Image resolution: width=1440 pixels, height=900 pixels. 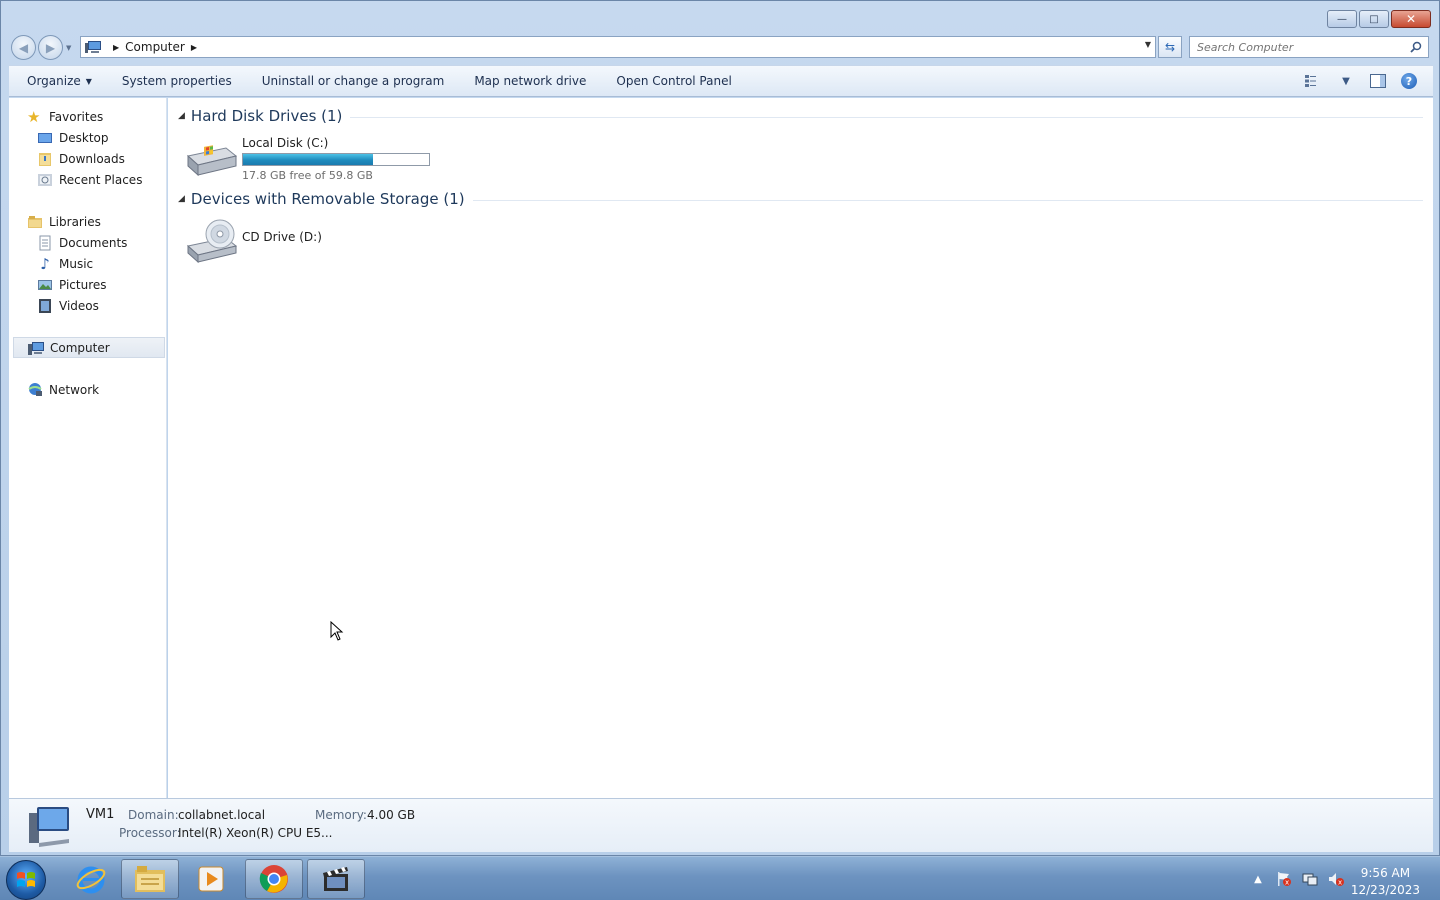 What do you see at coordinates (1310, 879) in the screenshot?
I see `network-status-button` at bounding box center [1310, 879].